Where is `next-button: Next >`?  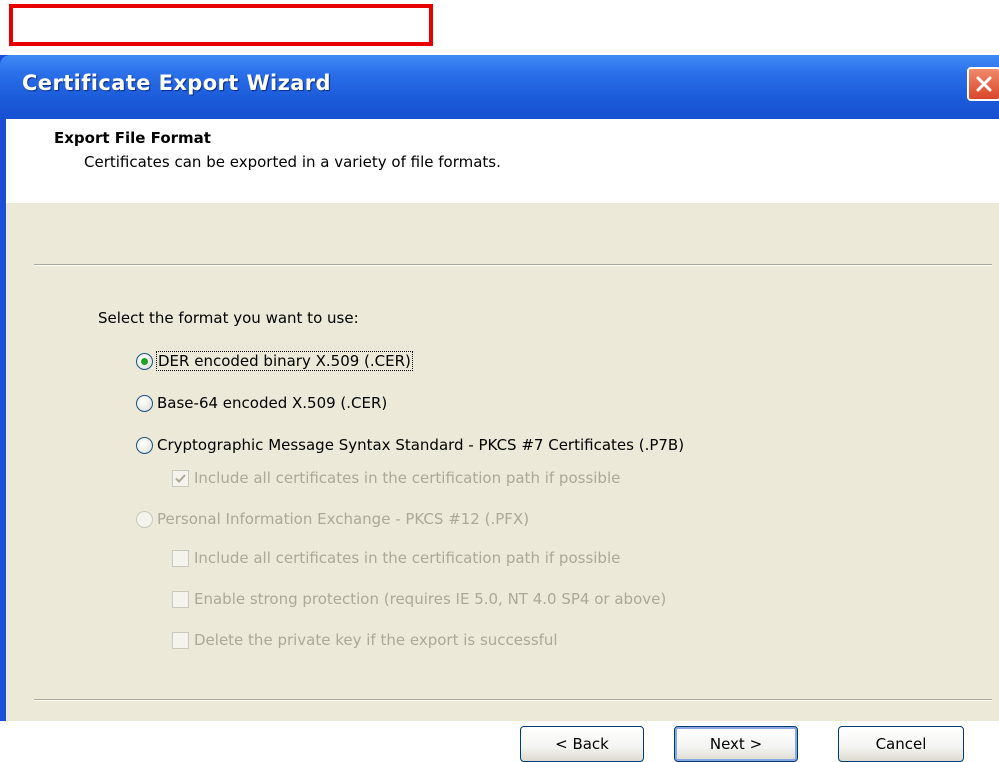
next-button: Next > is located at coordinates (736, 744).